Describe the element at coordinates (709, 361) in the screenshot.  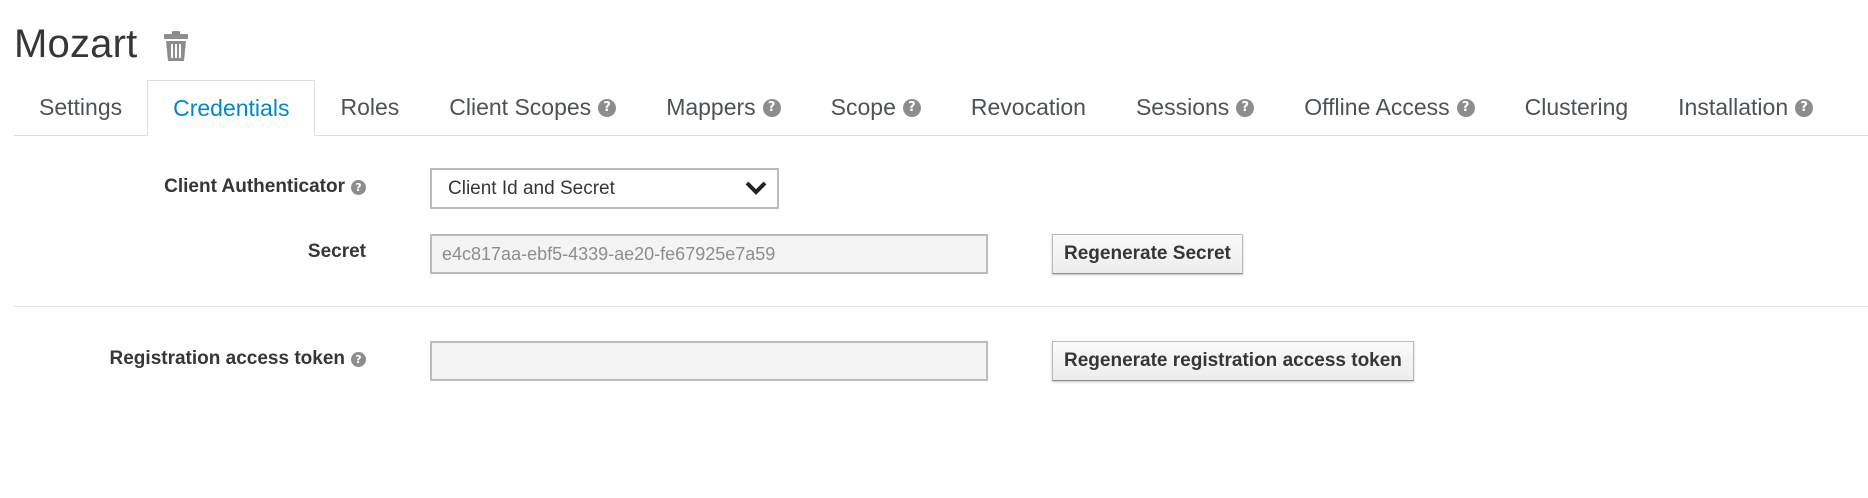
I see `registration-token-input` at that location.